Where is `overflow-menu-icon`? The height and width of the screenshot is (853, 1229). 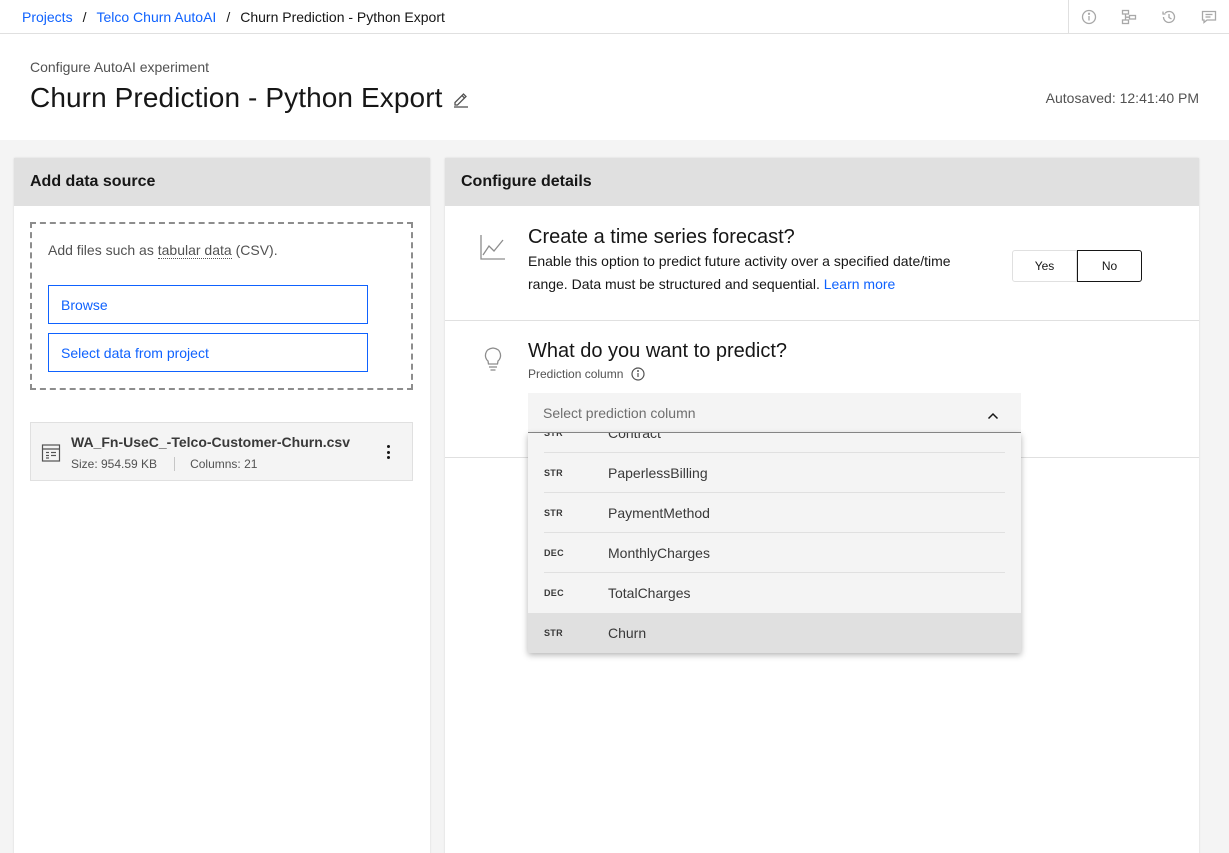
overflow-menu-icon is located at coordinates (388, 452).